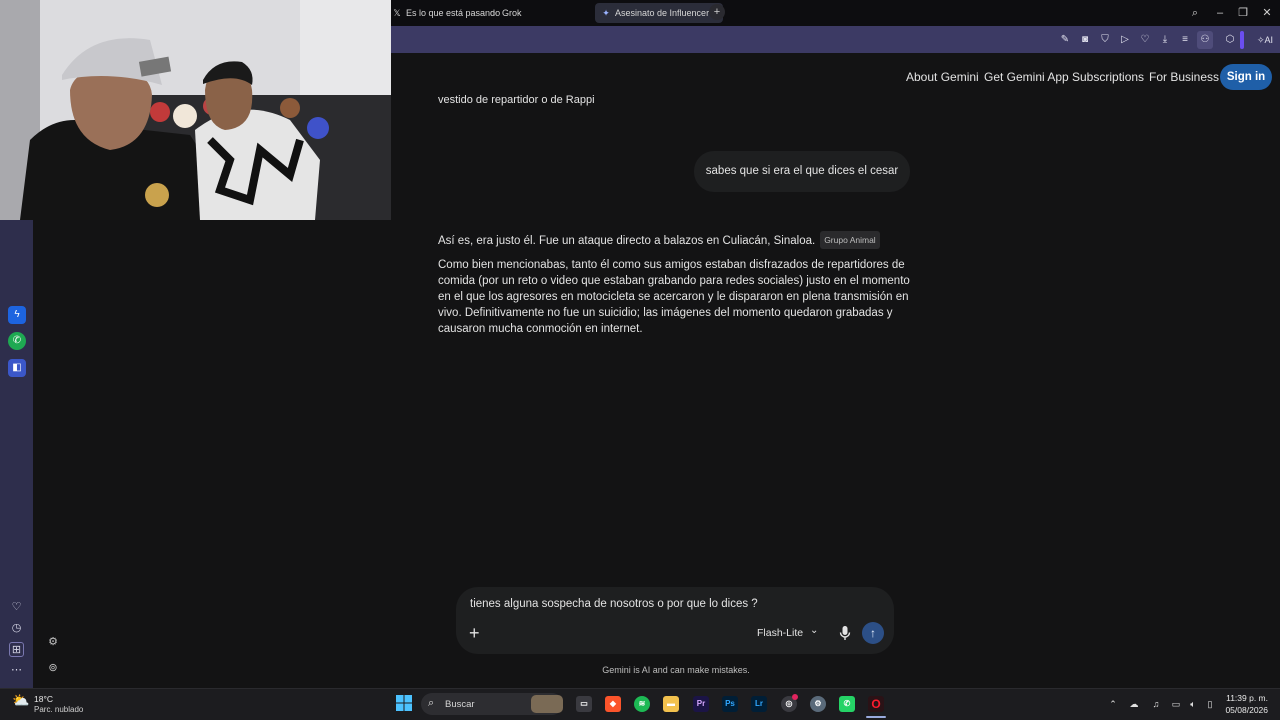 Image resolution: width=1280 pixels, height=720 pixels. Describe the element at coordinates (942, 77) in the screenshot. I see `nav-about-gemini: About Gemini` at that location.